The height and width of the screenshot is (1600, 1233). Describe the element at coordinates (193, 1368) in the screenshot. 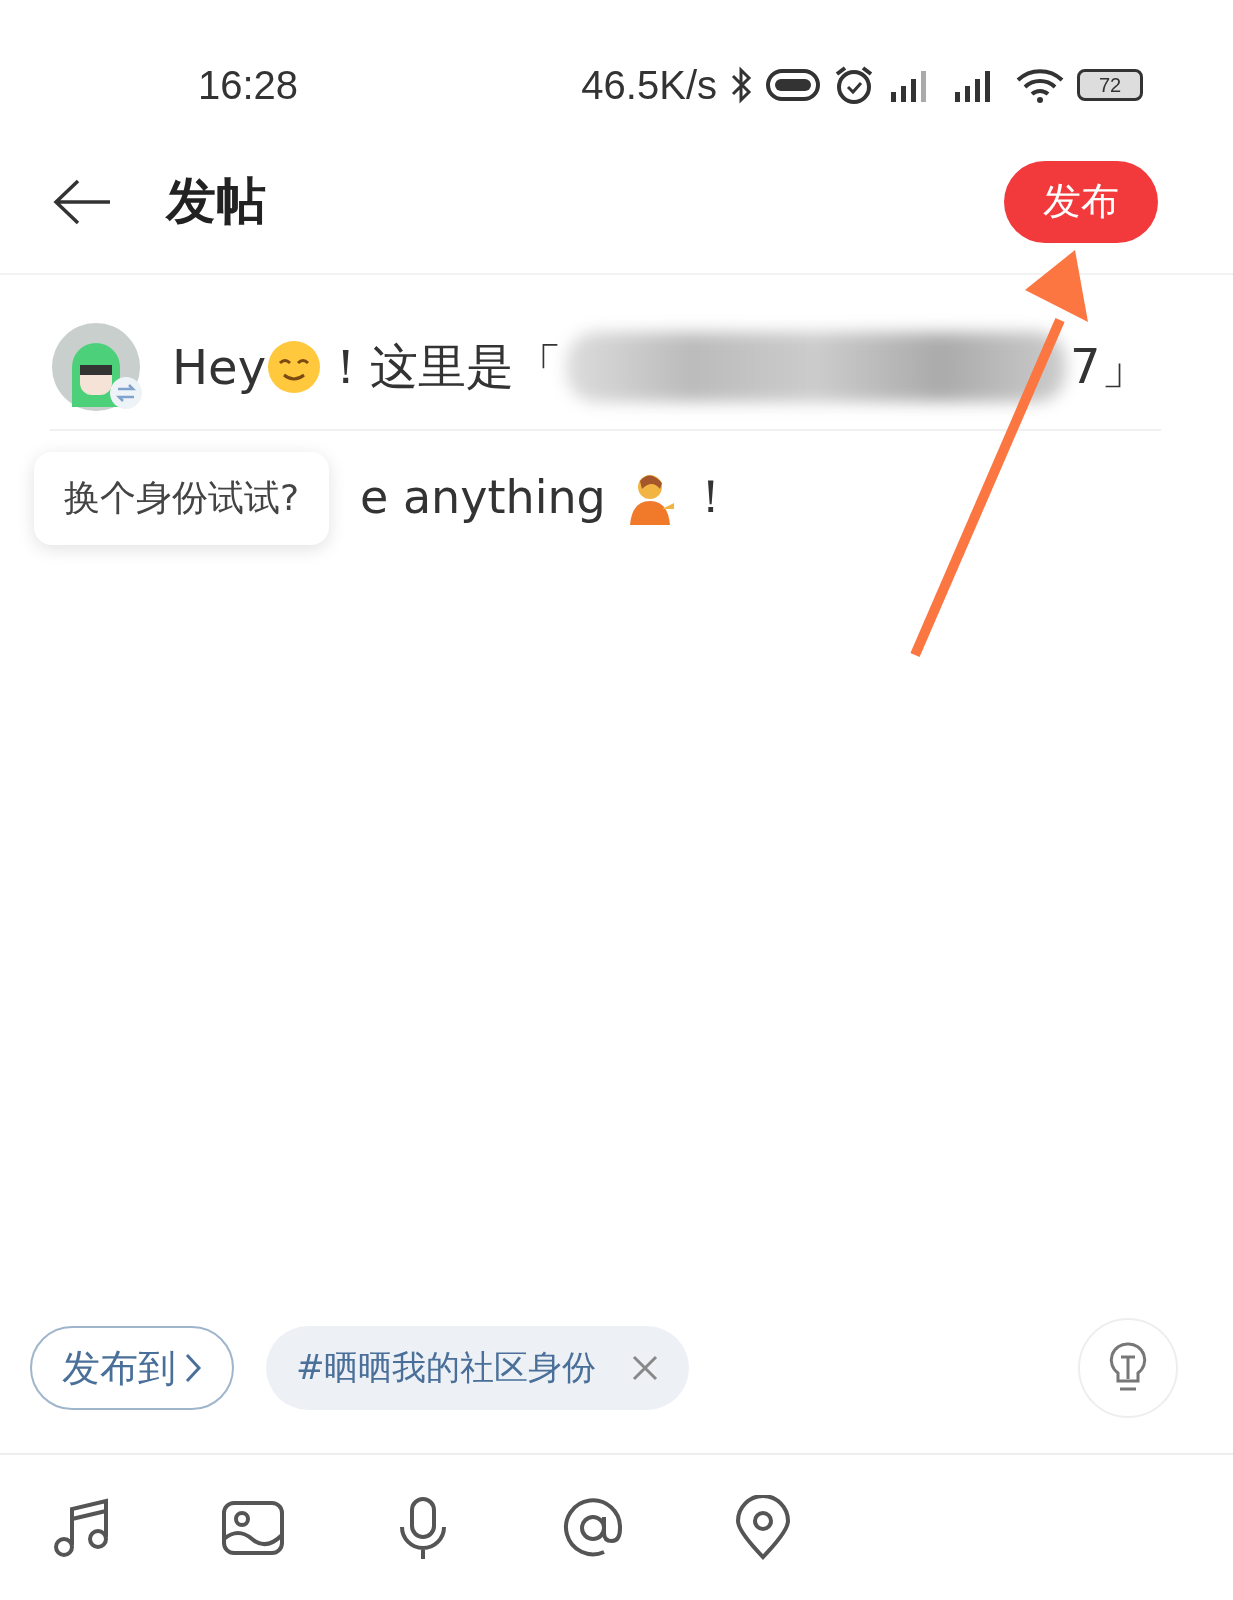

I see `chevron-icon` at that location.